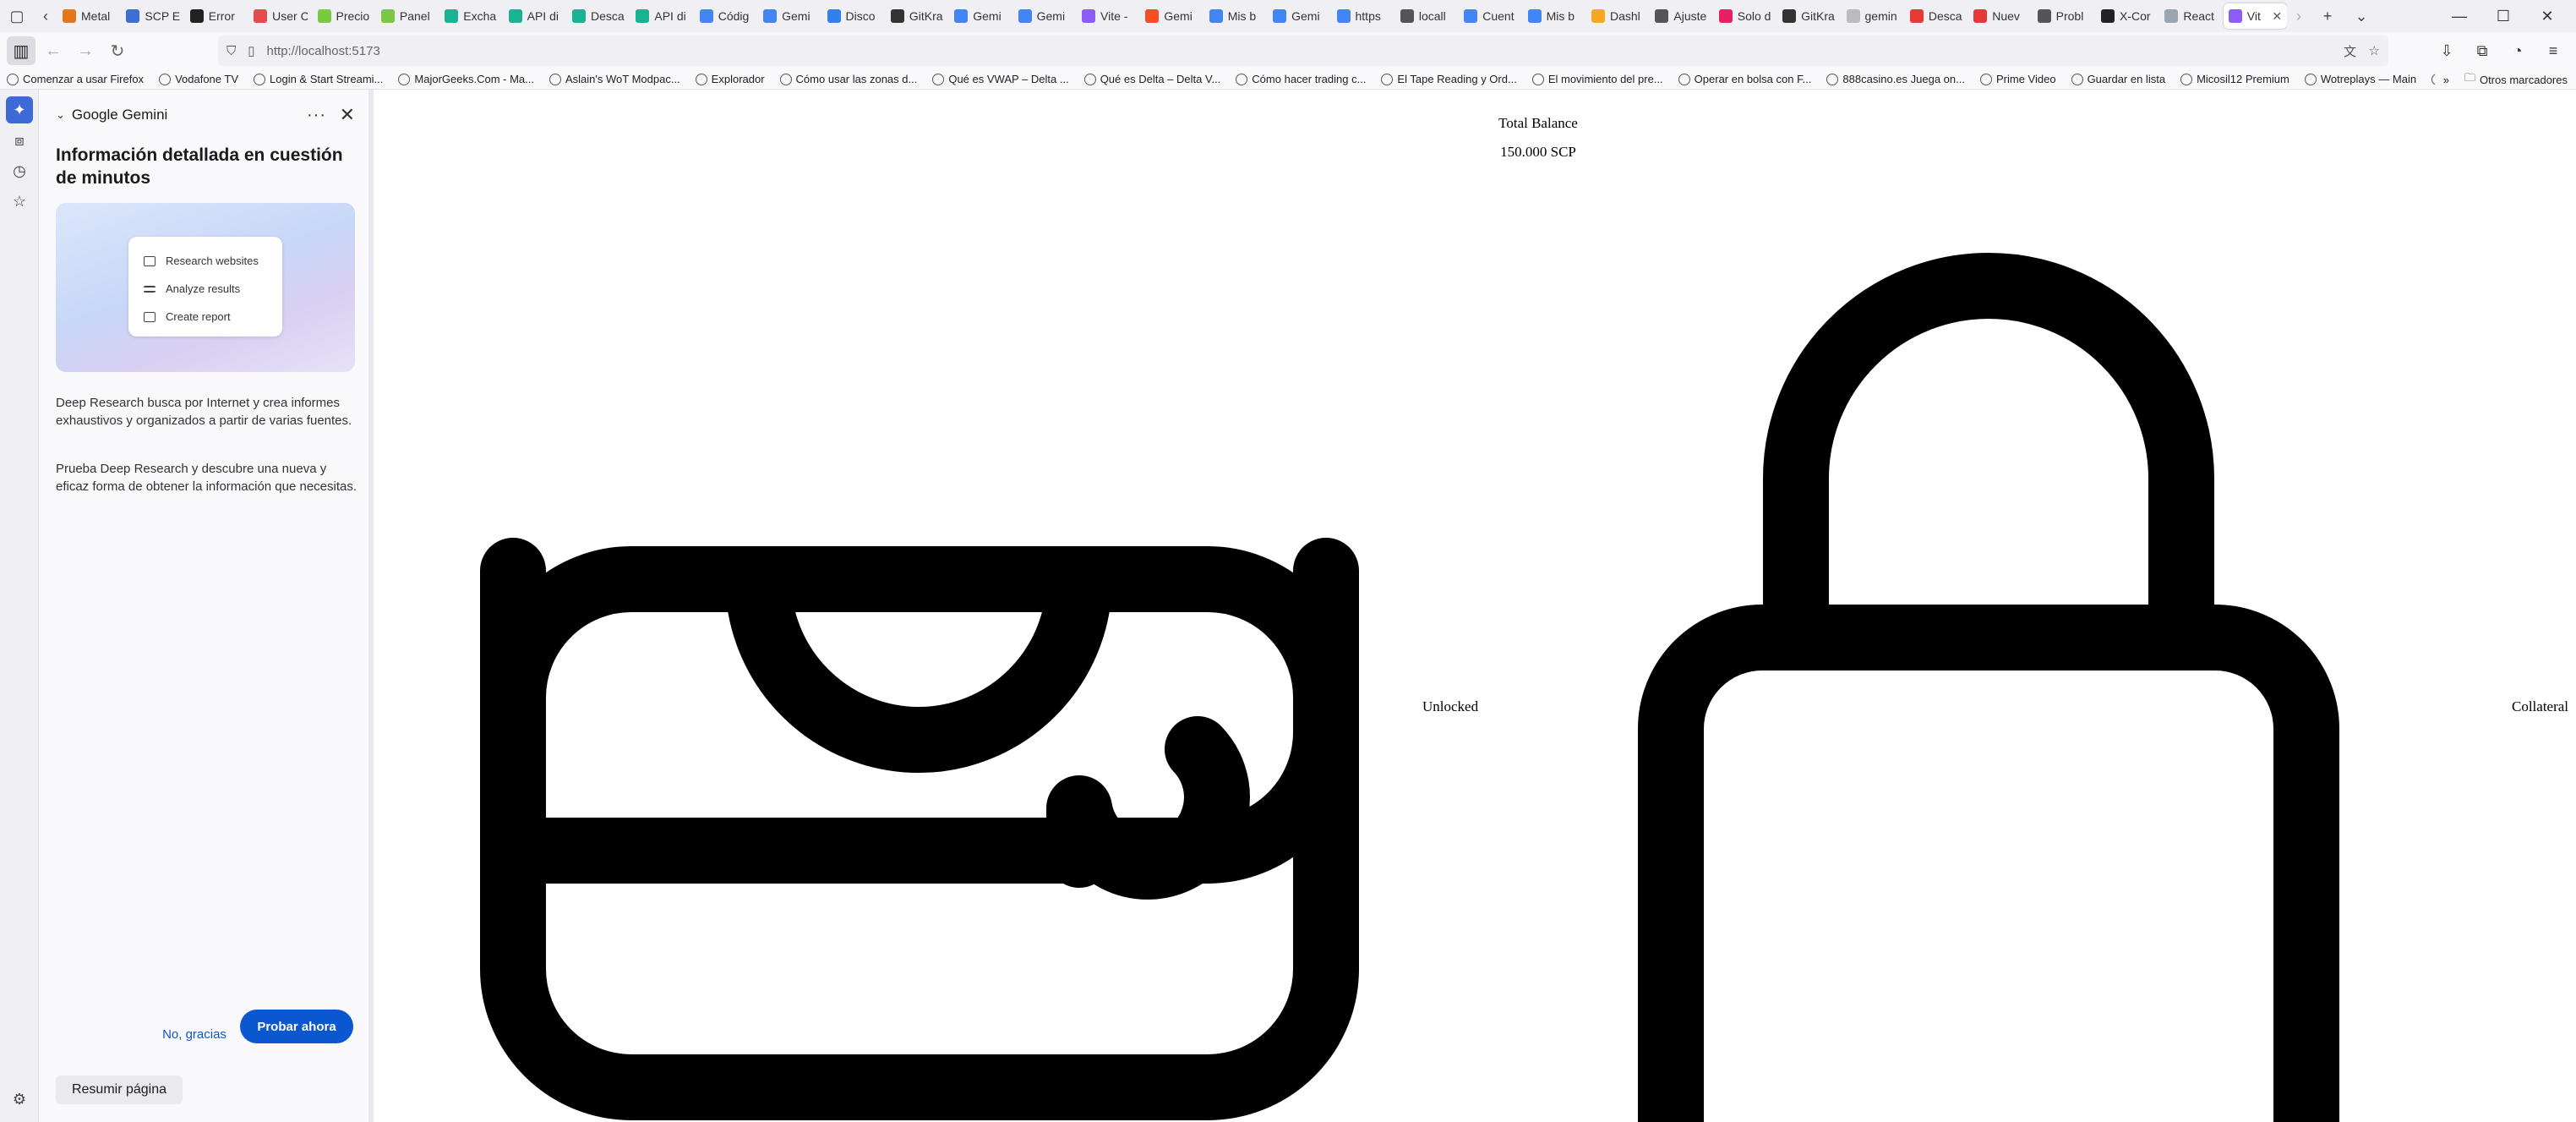  Describe the element at coordinates (1980, 16) in the screenshot. I see `tomato-icon` at that location.